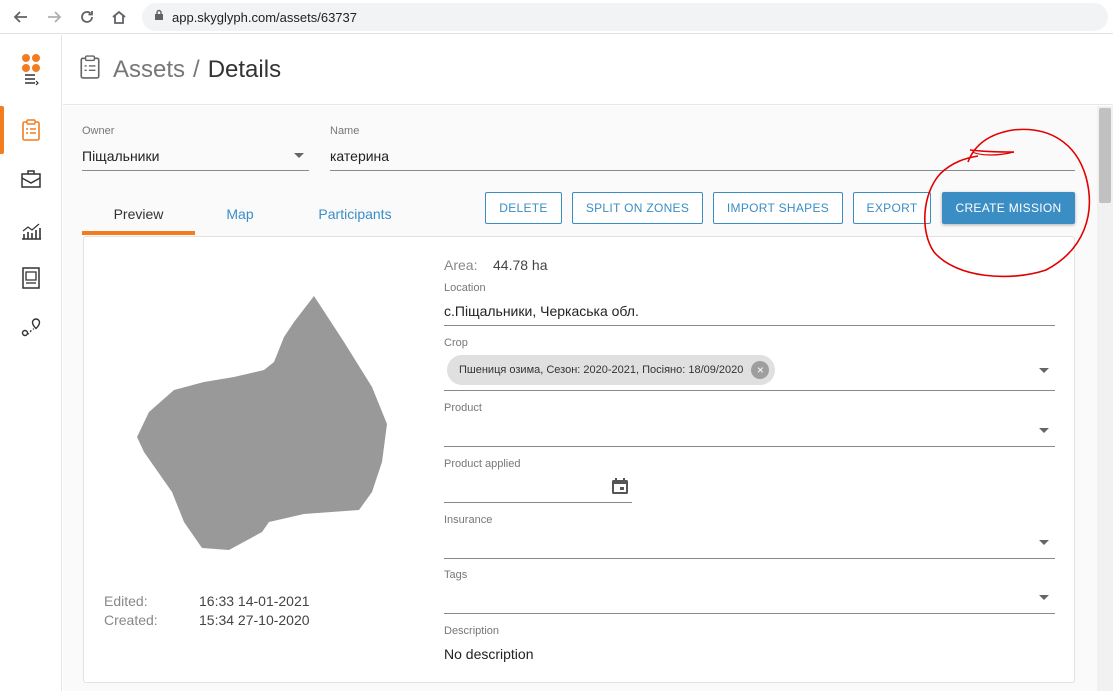 This screenshot has height=691, width=1113. What do you see at coordinates (541, 311) in the screenshot?
I see `location-input: с.Піщальники, Черкаська обл.` at bounding box center [541, 311].